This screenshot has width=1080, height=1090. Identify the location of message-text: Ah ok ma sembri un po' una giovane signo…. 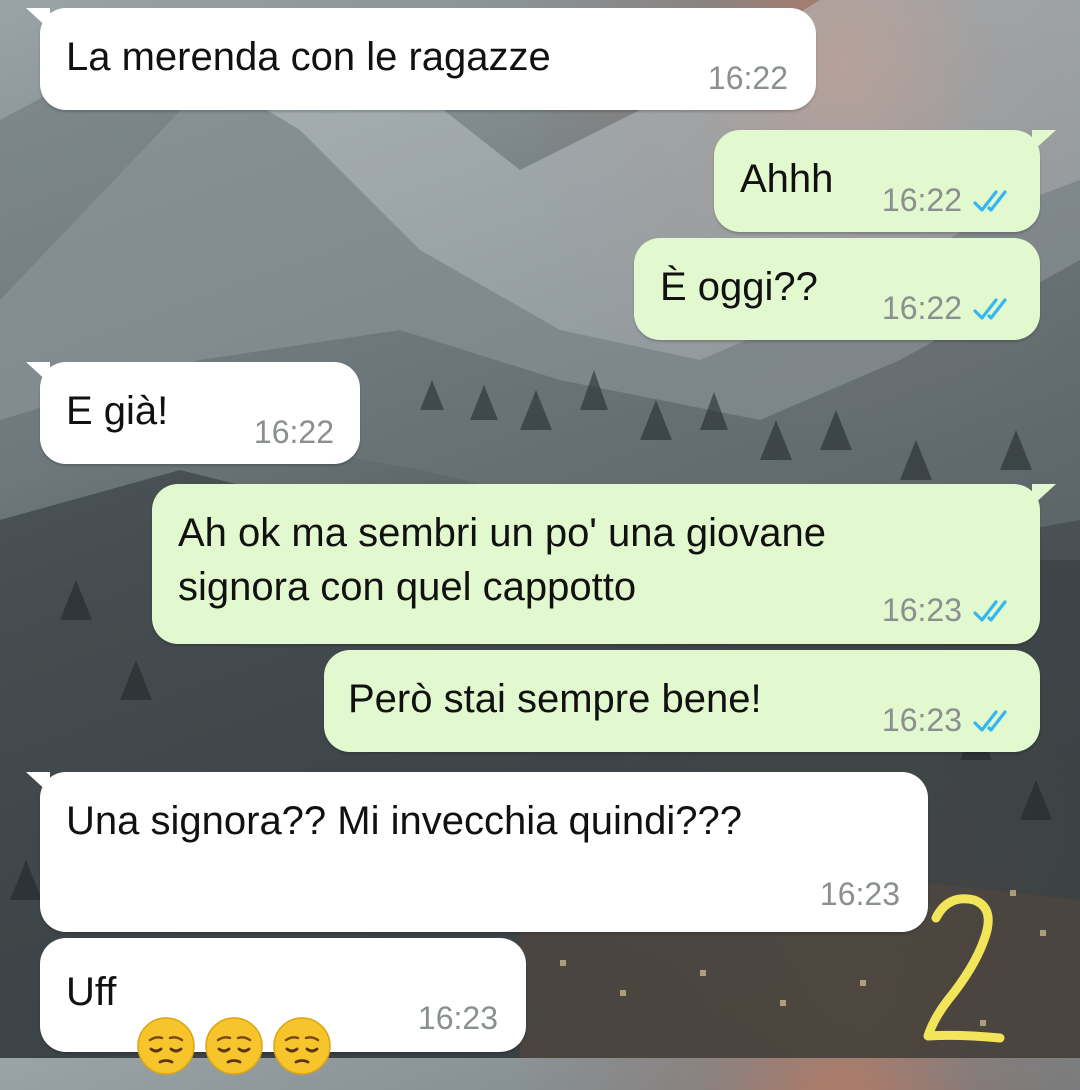
(502, 560).